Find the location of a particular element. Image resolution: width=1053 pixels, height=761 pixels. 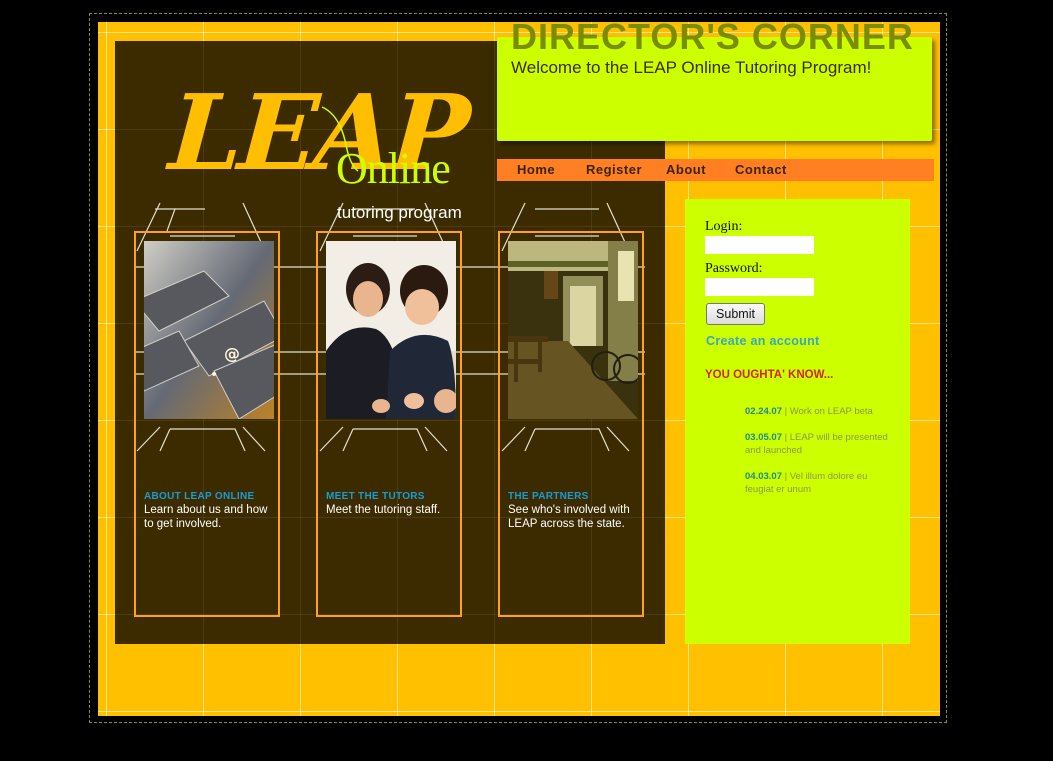

create-account-link: Create an account is located at coordinates (762, 341).